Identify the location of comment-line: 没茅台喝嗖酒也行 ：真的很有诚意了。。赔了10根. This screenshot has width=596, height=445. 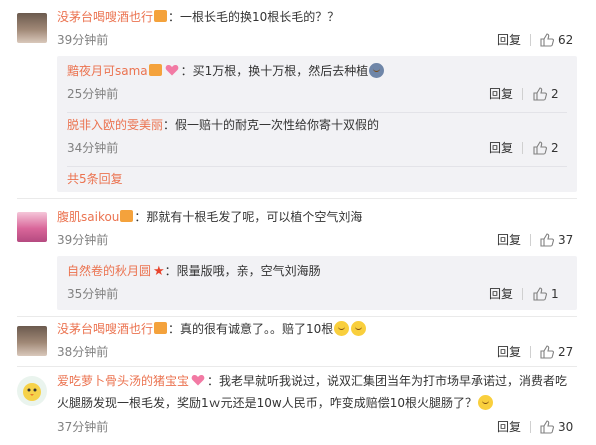
(212, 329).